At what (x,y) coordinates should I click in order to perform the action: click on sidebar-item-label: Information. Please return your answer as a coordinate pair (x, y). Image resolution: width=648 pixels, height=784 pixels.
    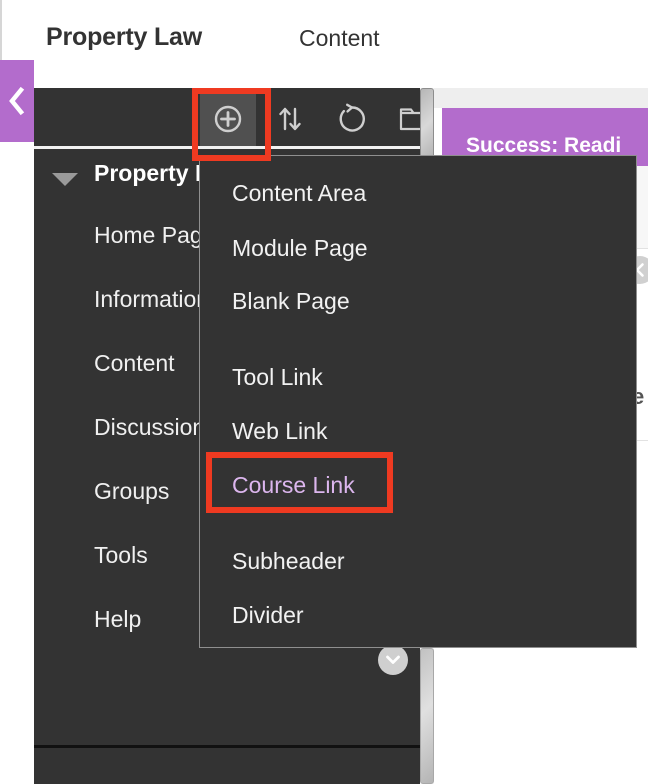
    Looking at the image, I should click on (152, 299).